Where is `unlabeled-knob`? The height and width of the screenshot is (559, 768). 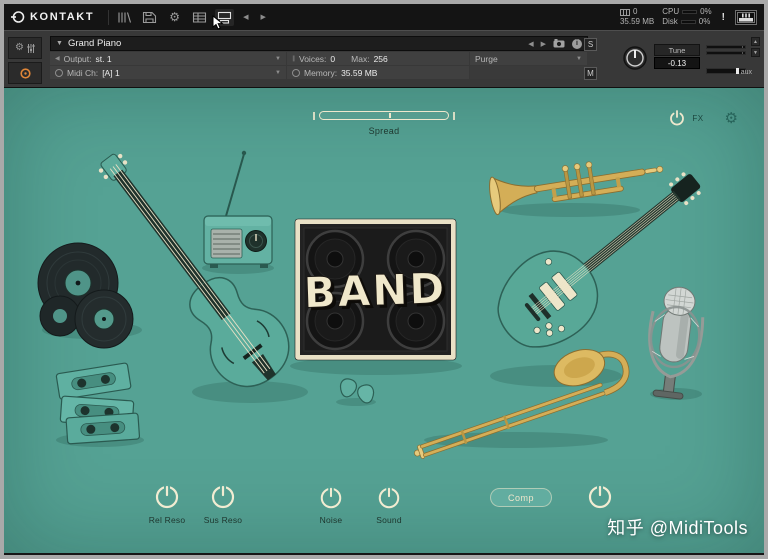
unlabeled-knob is located at coordinates (600, 497).